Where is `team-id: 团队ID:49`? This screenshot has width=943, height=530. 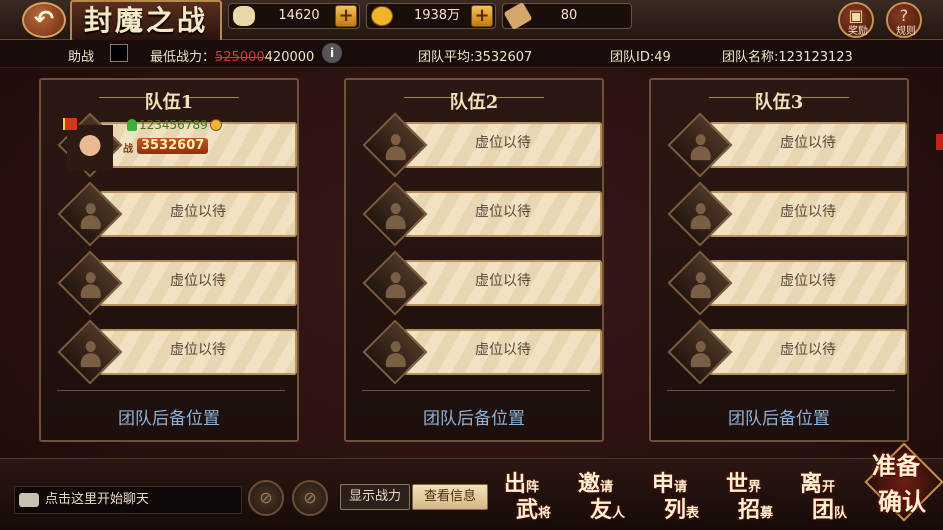 team-id: 团队ID:49 is located at coordinates (640, 57).